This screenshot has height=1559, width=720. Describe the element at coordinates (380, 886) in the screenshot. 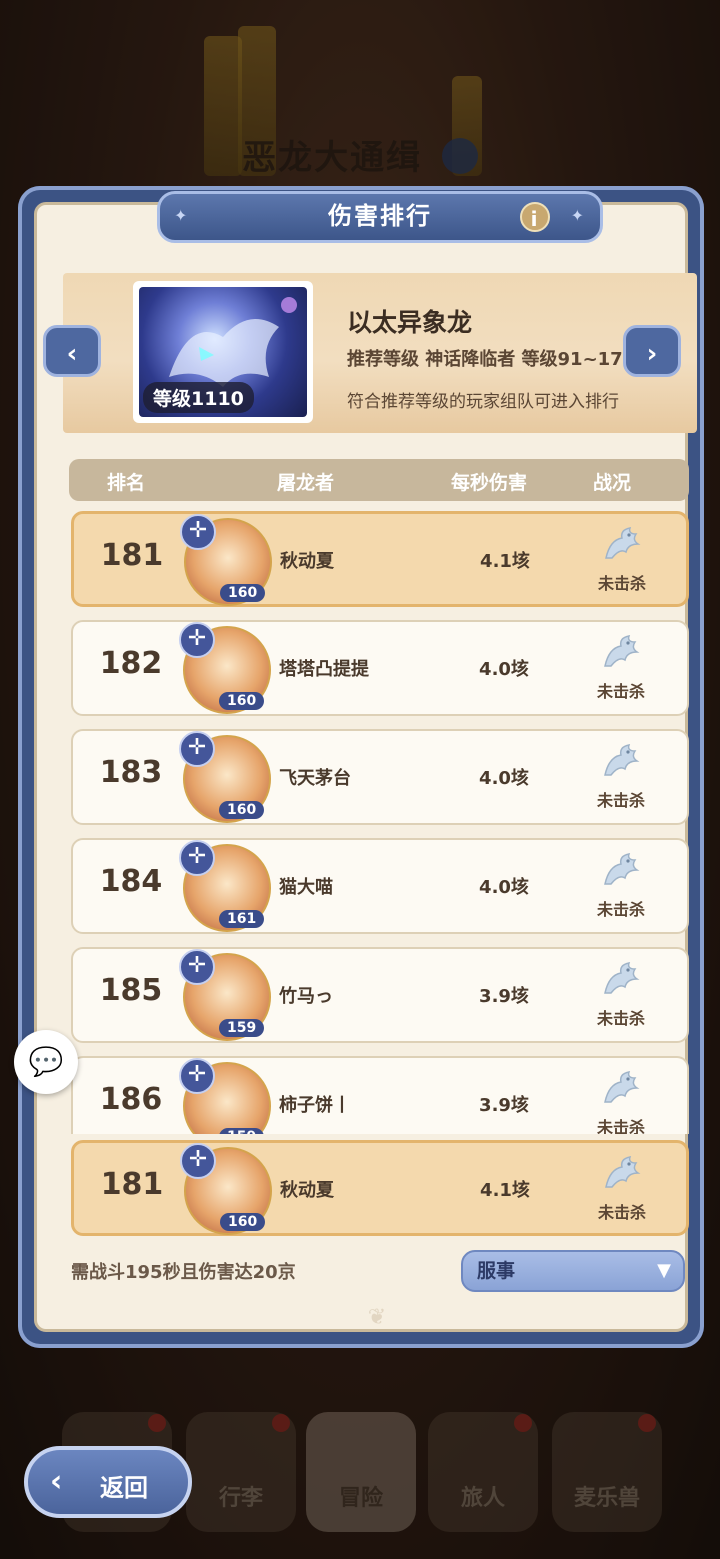

I see `table-row: 184 ✛ 161 猫大喵 4.0垓 未击杀` at that location.